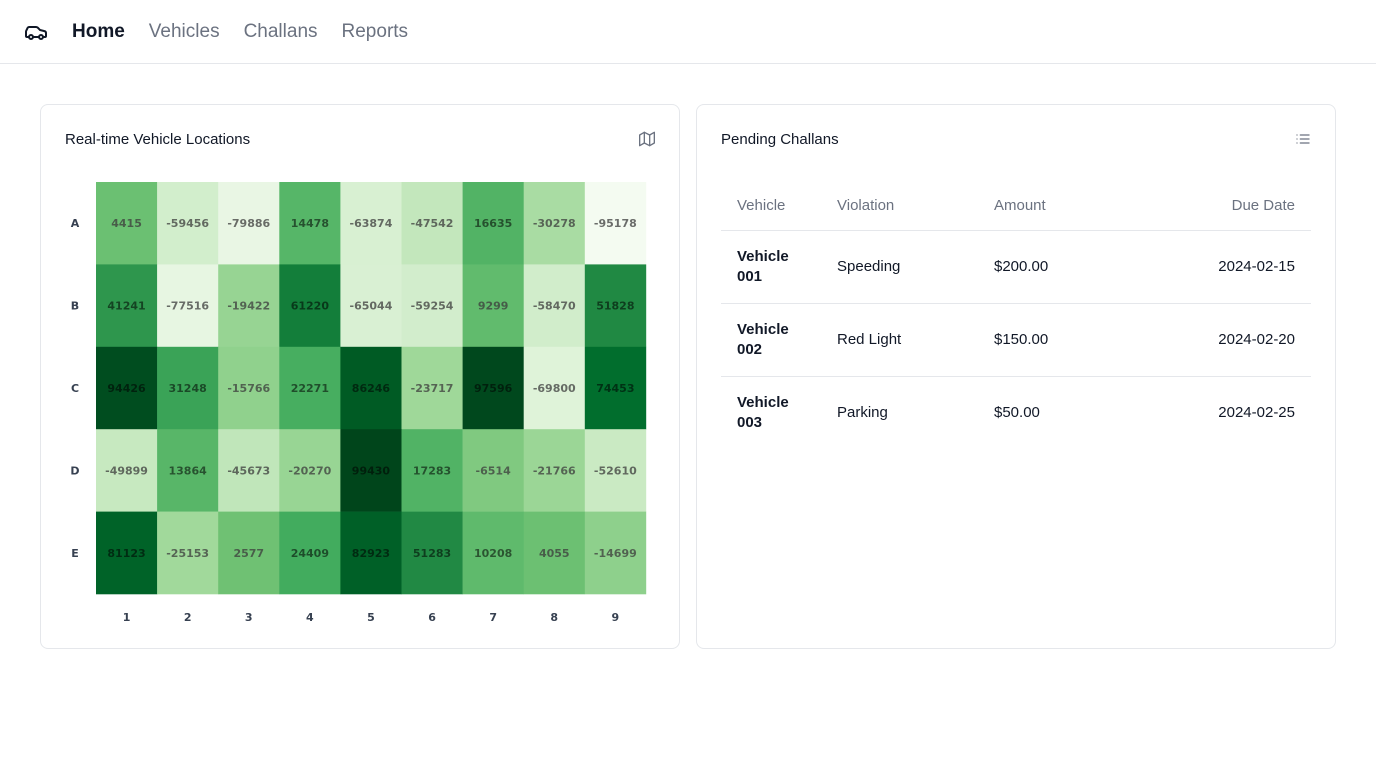 Image resolution: width=1376 pixels, height=768 pixels. What do you see at coordinates (493, 306) in the screenshot?
I see `heatmap-cell-label: 9299` at bounding box center [493, 306].